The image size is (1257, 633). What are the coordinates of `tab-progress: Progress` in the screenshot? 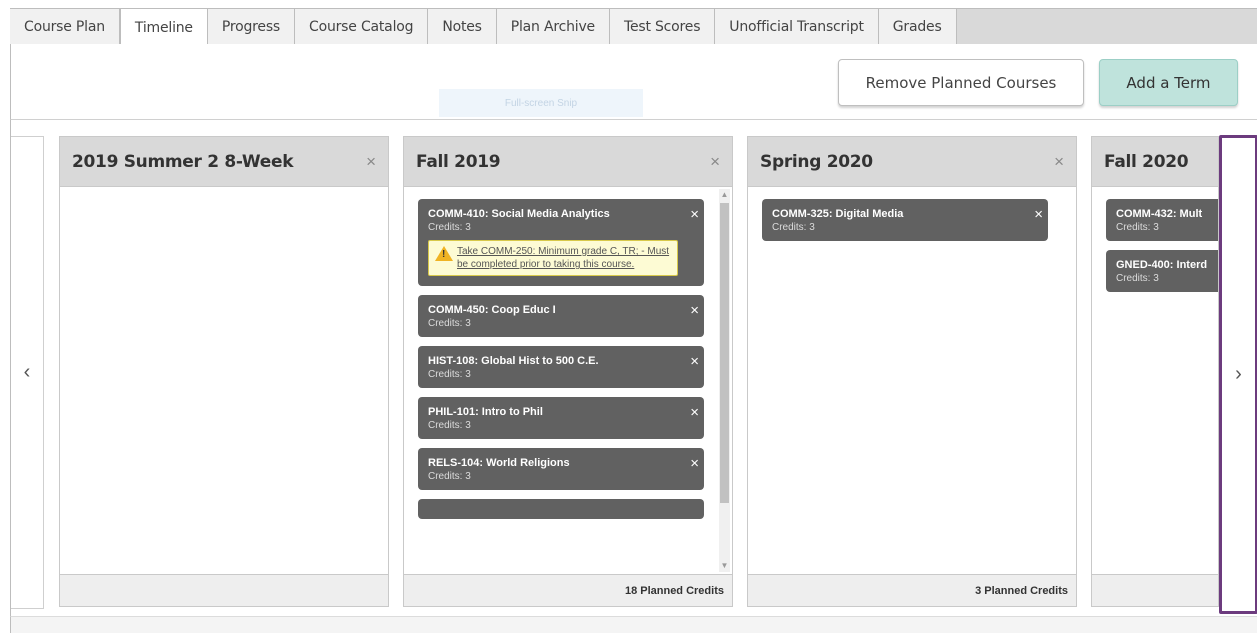 It's located at (251, 27).